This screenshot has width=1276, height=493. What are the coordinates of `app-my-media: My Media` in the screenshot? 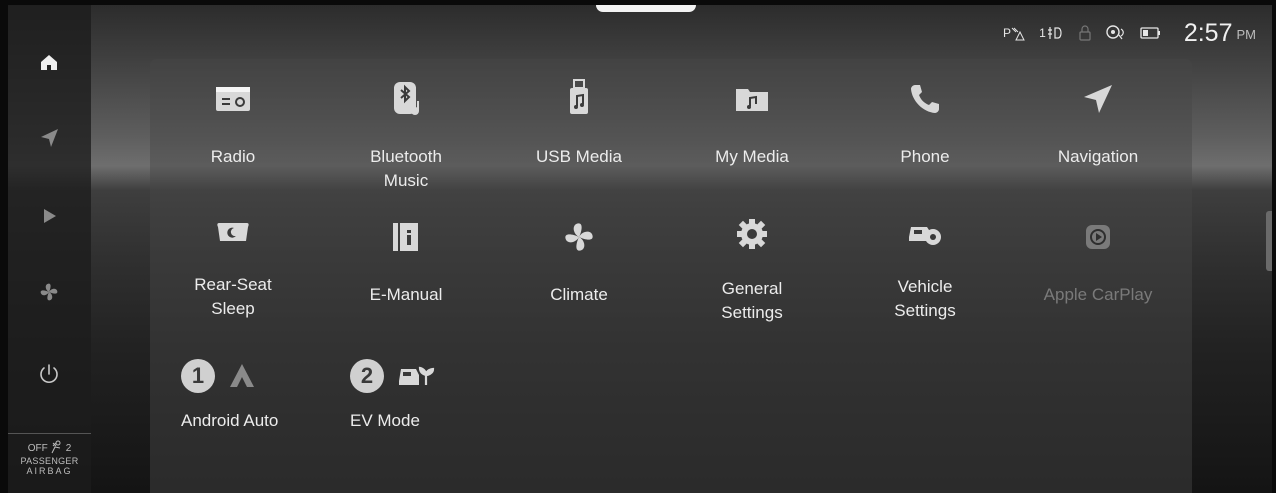 It's located at (752, 119).